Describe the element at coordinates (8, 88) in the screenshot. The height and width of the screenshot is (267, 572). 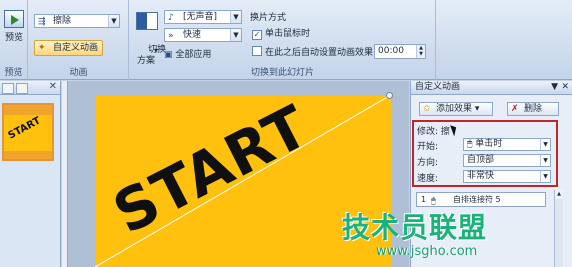
I see `slides-tab` at that location.